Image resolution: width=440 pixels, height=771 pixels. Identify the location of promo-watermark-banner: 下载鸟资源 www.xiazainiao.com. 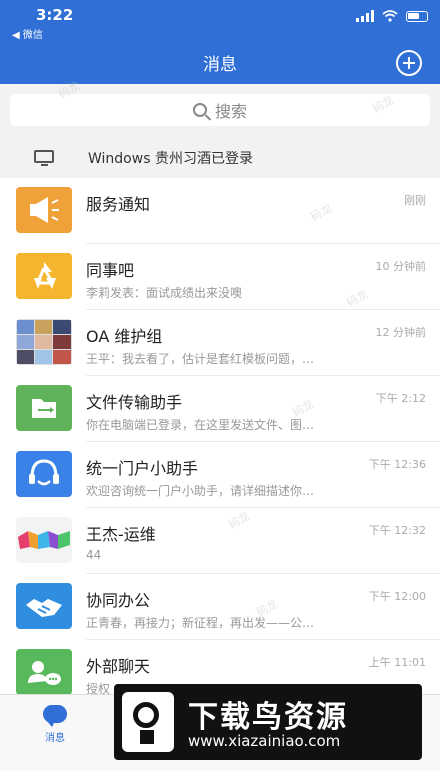
(268, 722).